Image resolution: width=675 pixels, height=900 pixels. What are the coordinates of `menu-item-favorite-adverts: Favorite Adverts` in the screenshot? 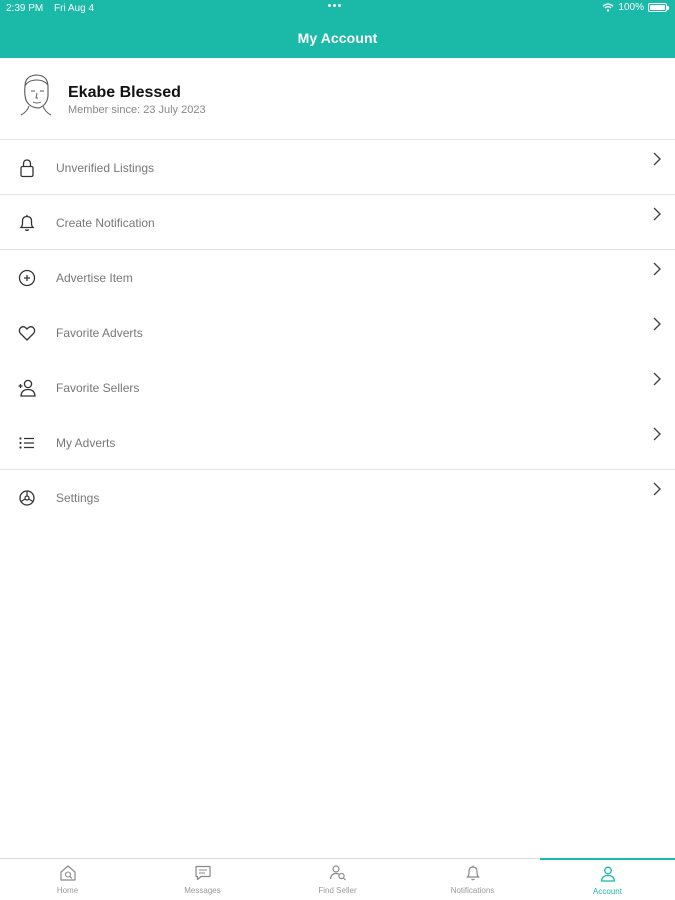 It's located at (337, 332).